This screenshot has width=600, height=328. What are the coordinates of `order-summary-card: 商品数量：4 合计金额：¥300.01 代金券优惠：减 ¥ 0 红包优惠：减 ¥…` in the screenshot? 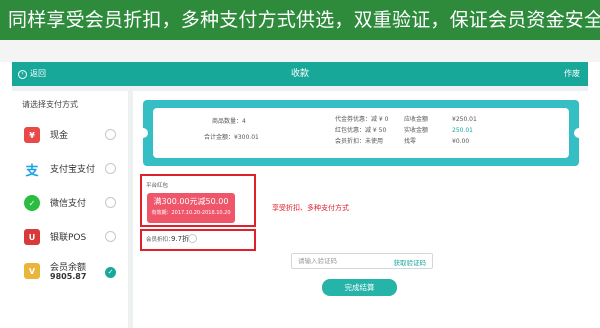 It's located at (361, 133).